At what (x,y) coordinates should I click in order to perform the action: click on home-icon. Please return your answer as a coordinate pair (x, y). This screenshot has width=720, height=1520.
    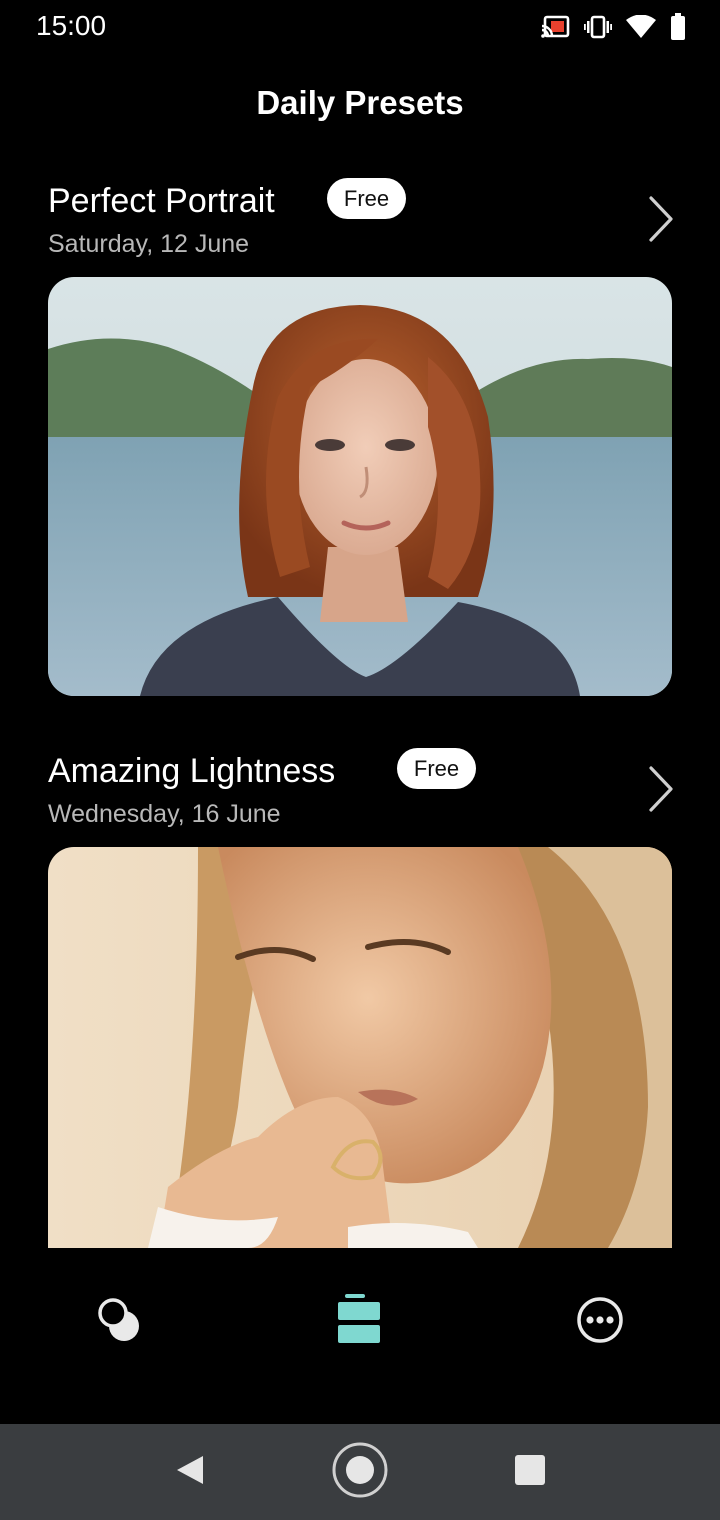
    Looking at the image, I should click on (360, 1472).